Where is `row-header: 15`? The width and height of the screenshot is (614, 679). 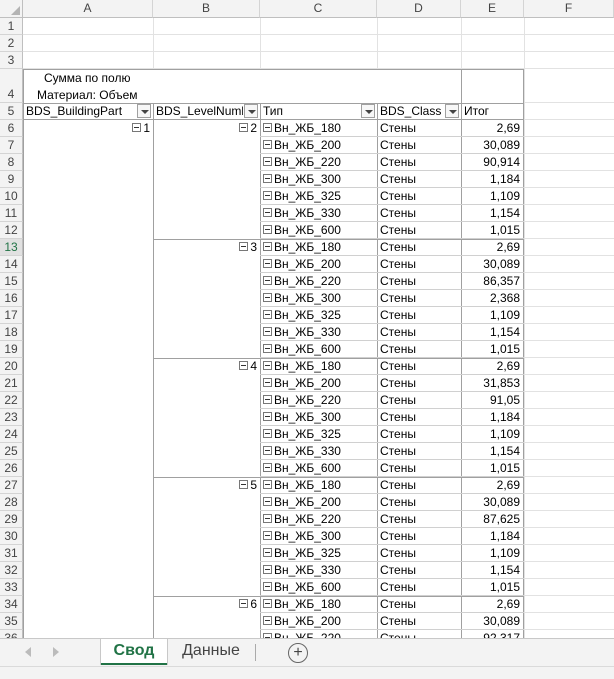
row-header: 15 is located at coordinates (11, 281).